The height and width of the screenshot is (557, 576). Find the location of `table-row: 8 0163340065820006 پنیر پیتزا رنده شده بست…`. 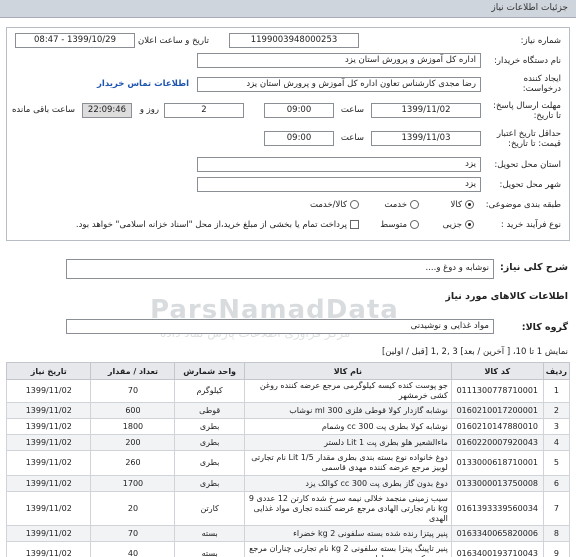

table-row: 8 0163340065820006 پنیر پیتزا رنده شده بست… is located at coordinates (288, 533).